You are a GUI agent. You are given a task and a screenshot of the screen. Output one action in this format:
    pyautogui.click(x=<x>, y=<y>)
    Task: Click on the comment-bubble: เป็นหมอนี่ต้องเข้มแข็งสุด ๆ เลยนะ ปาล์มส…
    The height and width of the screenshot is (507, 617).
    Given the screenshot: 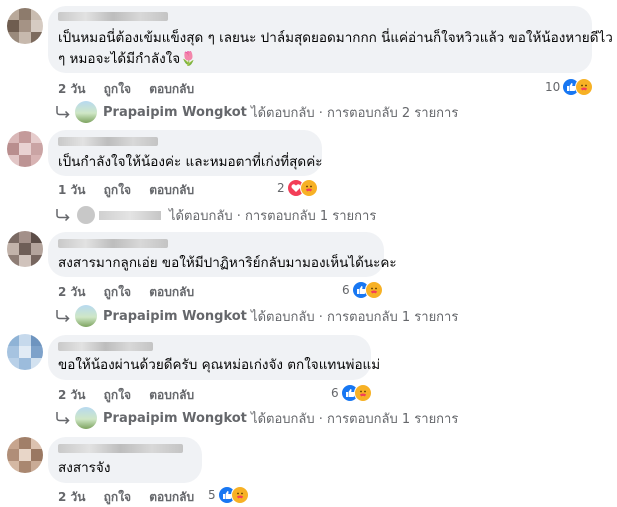 What is the action you would take?
    pyautogui.click(x=330, y=39)
    